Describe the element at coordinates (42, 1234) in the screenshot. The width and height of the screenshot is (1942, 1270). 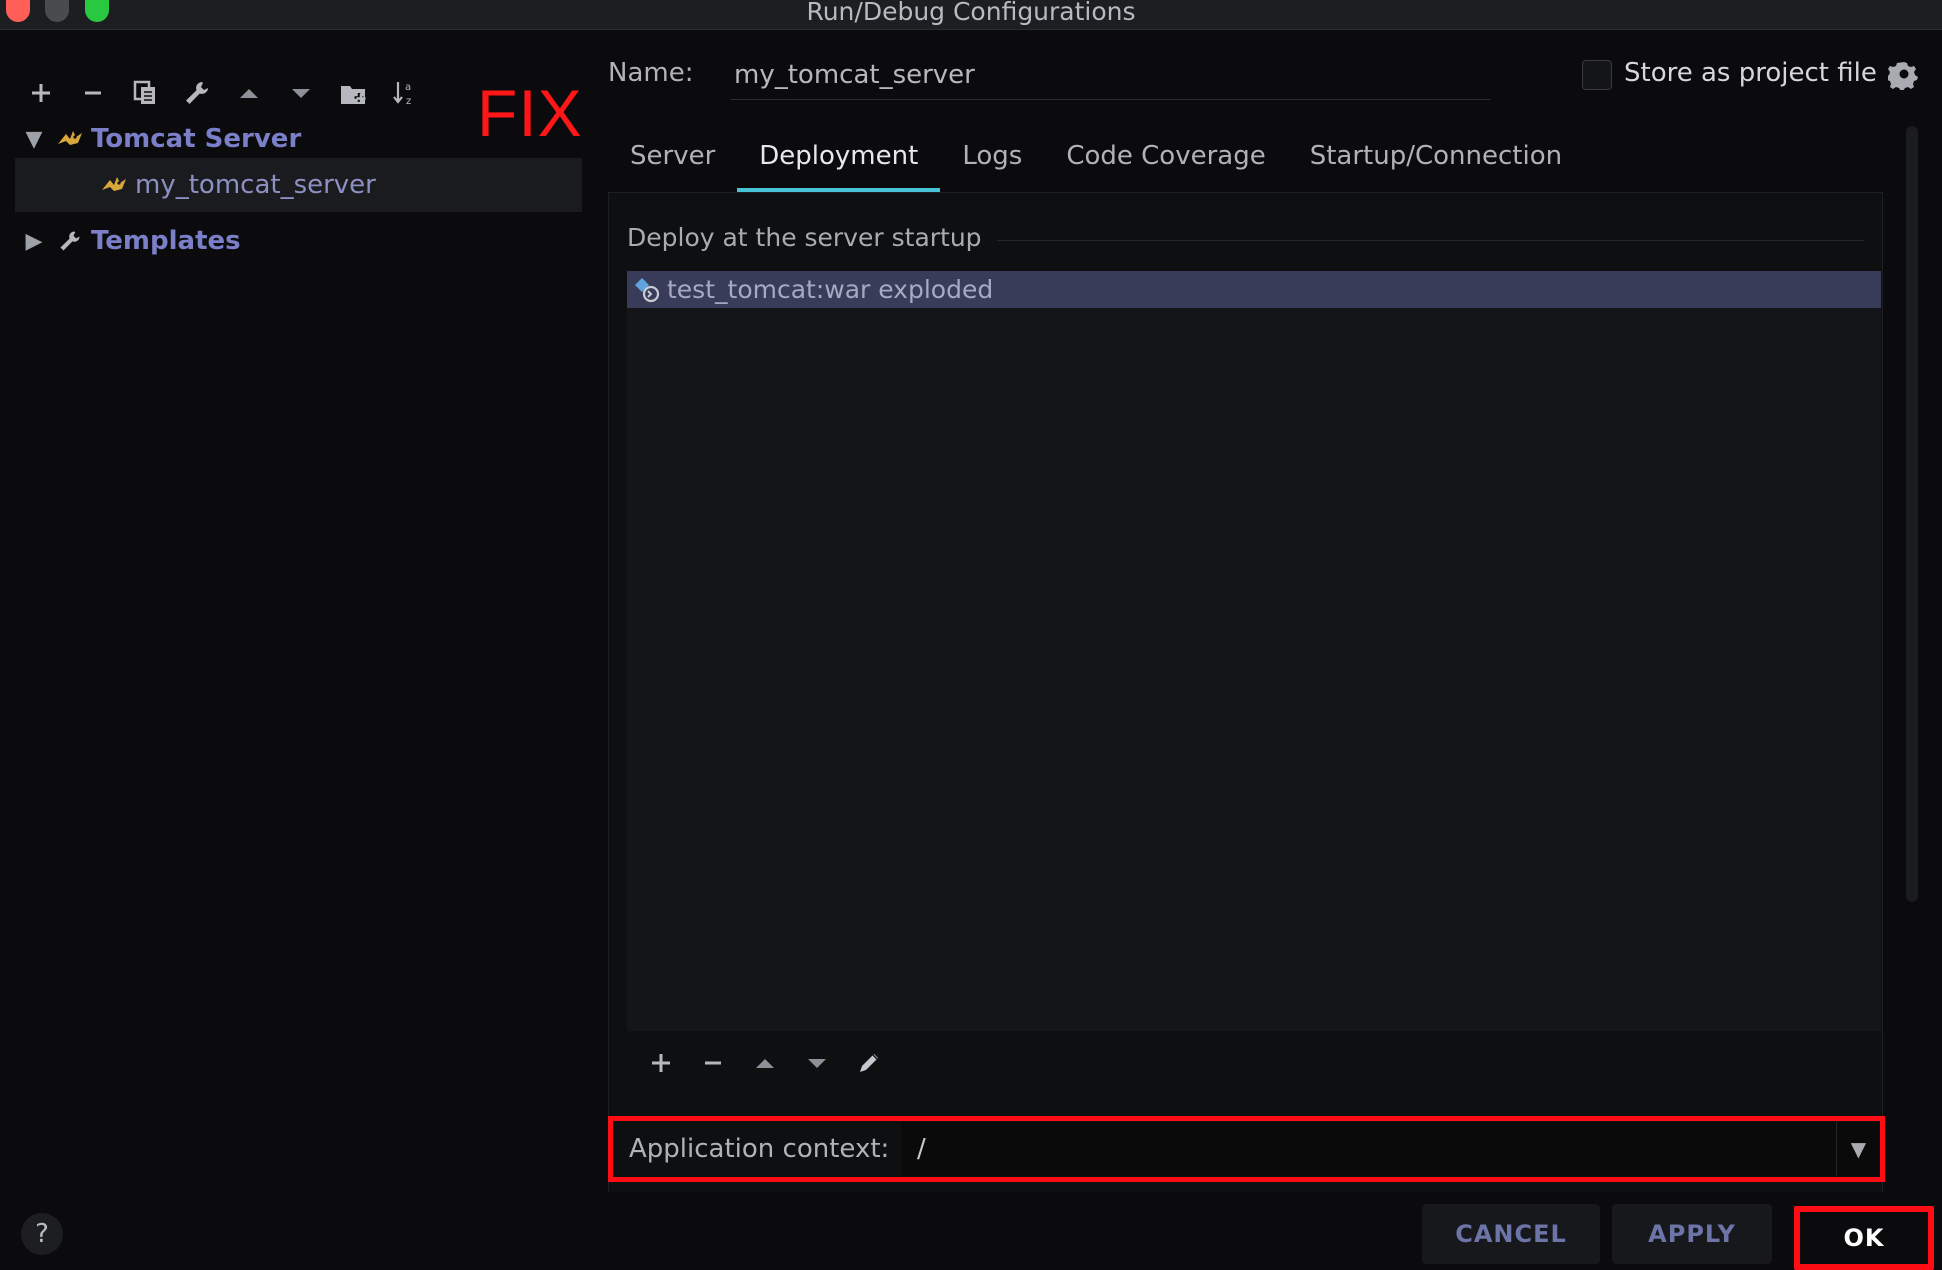
I see `help-button: ?` at that location.